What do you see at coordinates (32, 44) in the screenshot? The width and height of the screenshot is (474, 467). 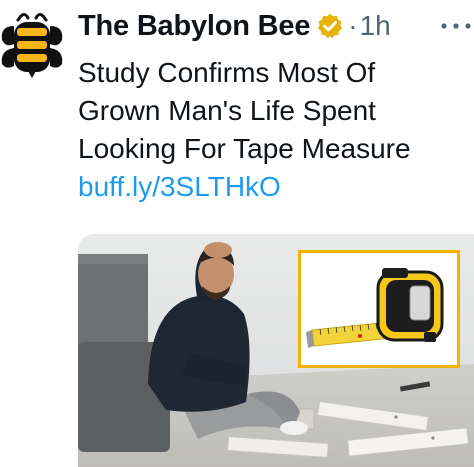 I see `babylon-bee-logo-icon` at bounding box center [32, 44].